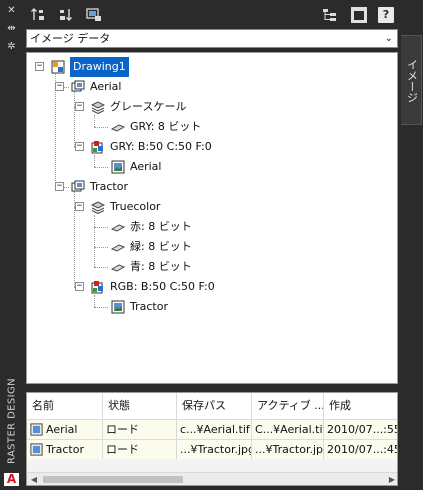 The height and width of the screenshot is (490, 423). What do you see at coordinates (162, 286) in the screenshot?
I see `tree-item-label: RGB: B:50 C:50 F:0` at bounding box center [162, 286].